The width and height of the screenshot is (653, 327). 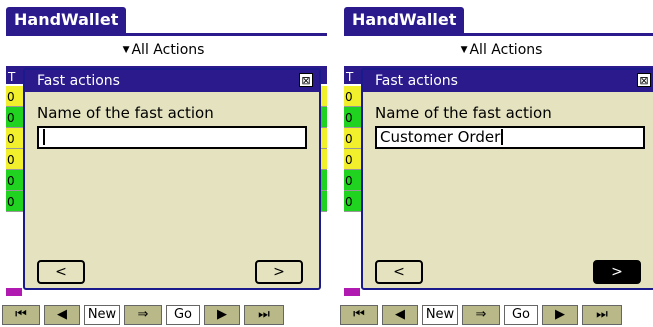 I want to click on fast-action-name-input, so click(x=172, y=137).